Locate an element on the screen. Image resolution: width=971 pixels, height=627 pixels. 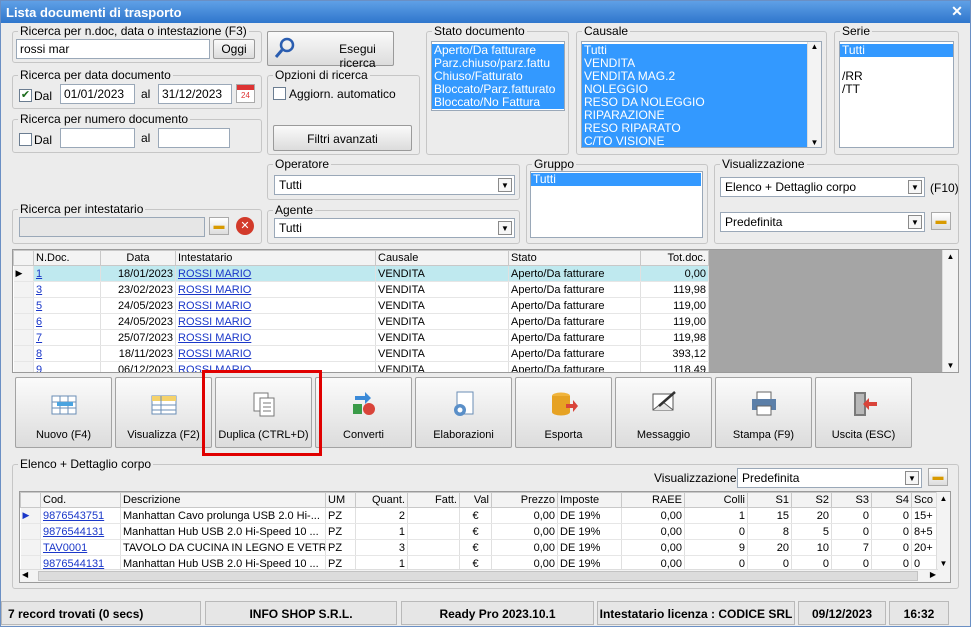
serie-list: Tutti /RR /TT is located at coordinates (896, 94).